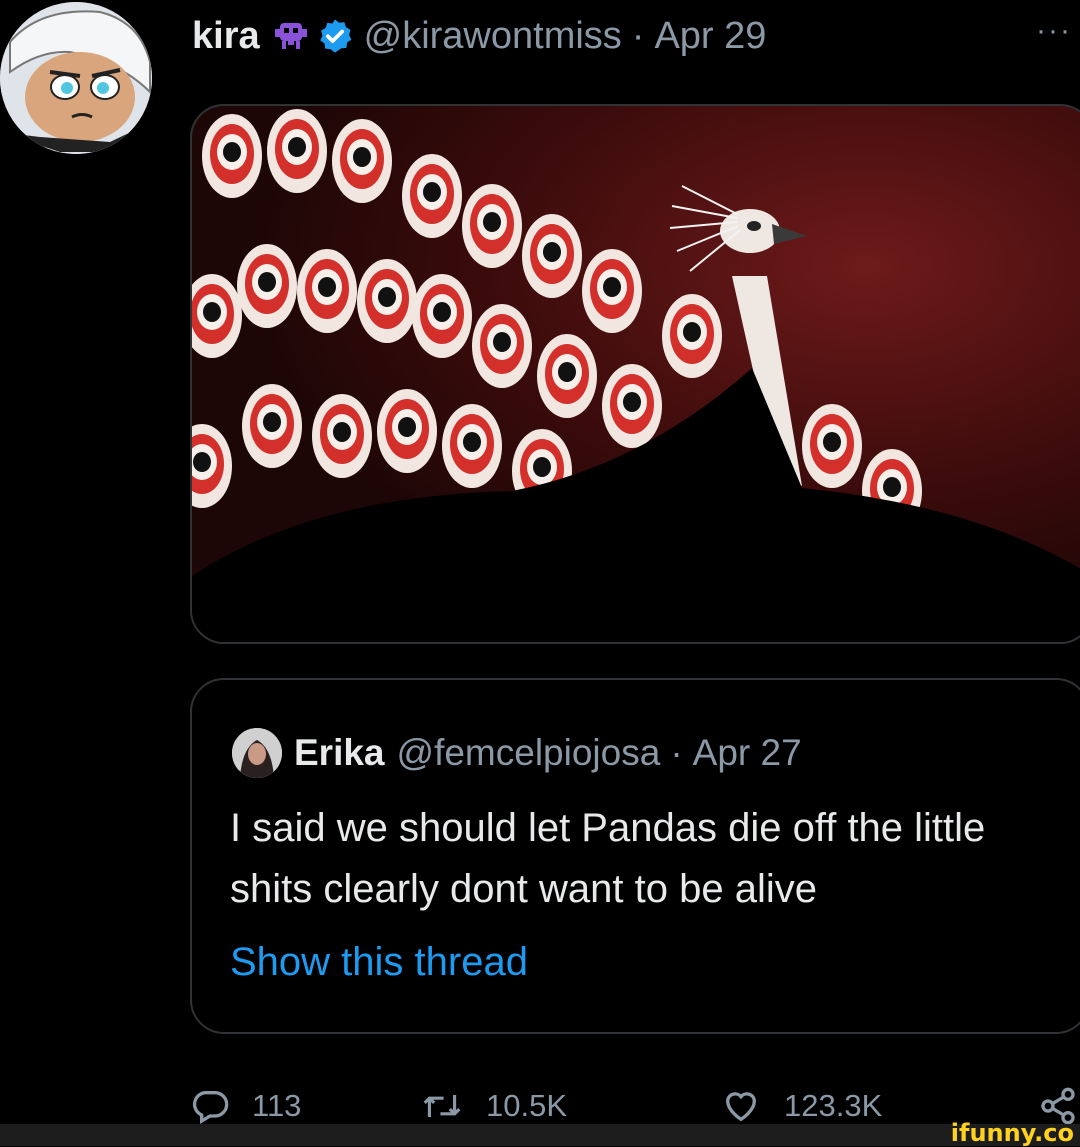 The width and height of the screenshot is (1080, 1147). Describe the element at coordinates (379, 962) in the screenshot. I see `show-thread-link: Show this thread` at that location.